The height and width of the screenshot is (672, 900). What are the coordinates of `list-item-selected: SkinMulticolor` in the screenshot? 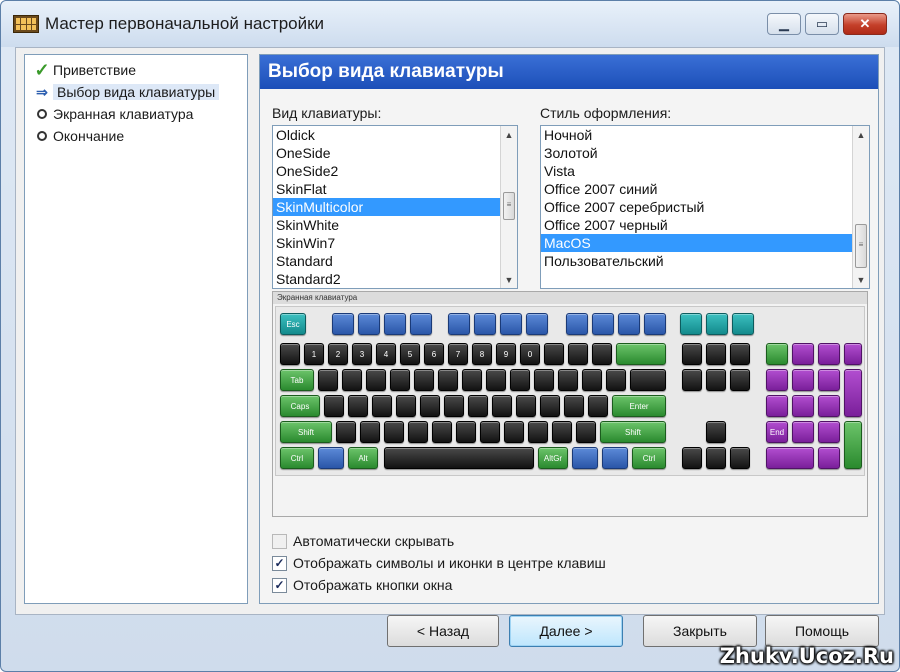 It's located at (395, 207).